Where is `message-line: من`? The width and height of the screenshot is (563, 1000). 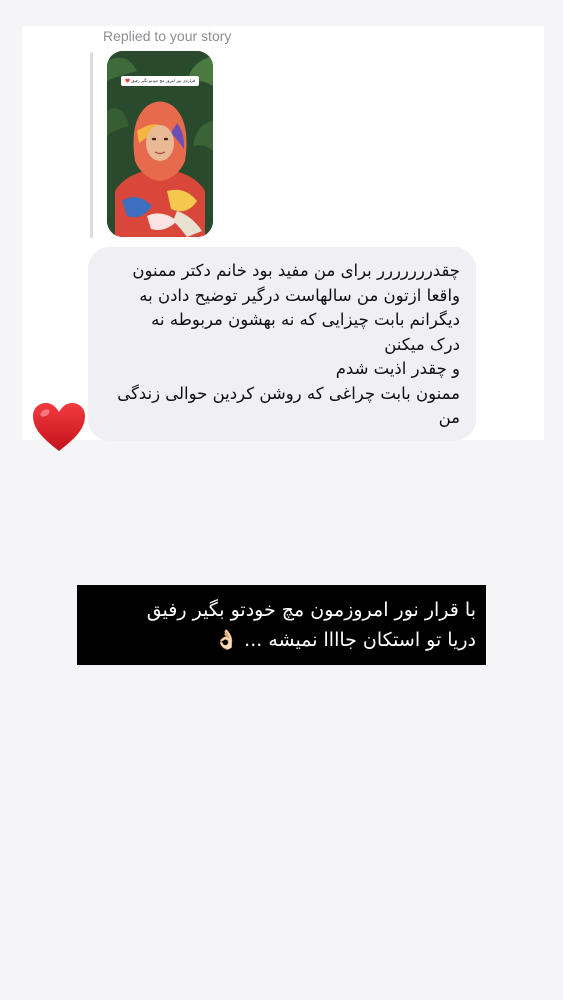 message-line: من is located at coordinates (449, 417).